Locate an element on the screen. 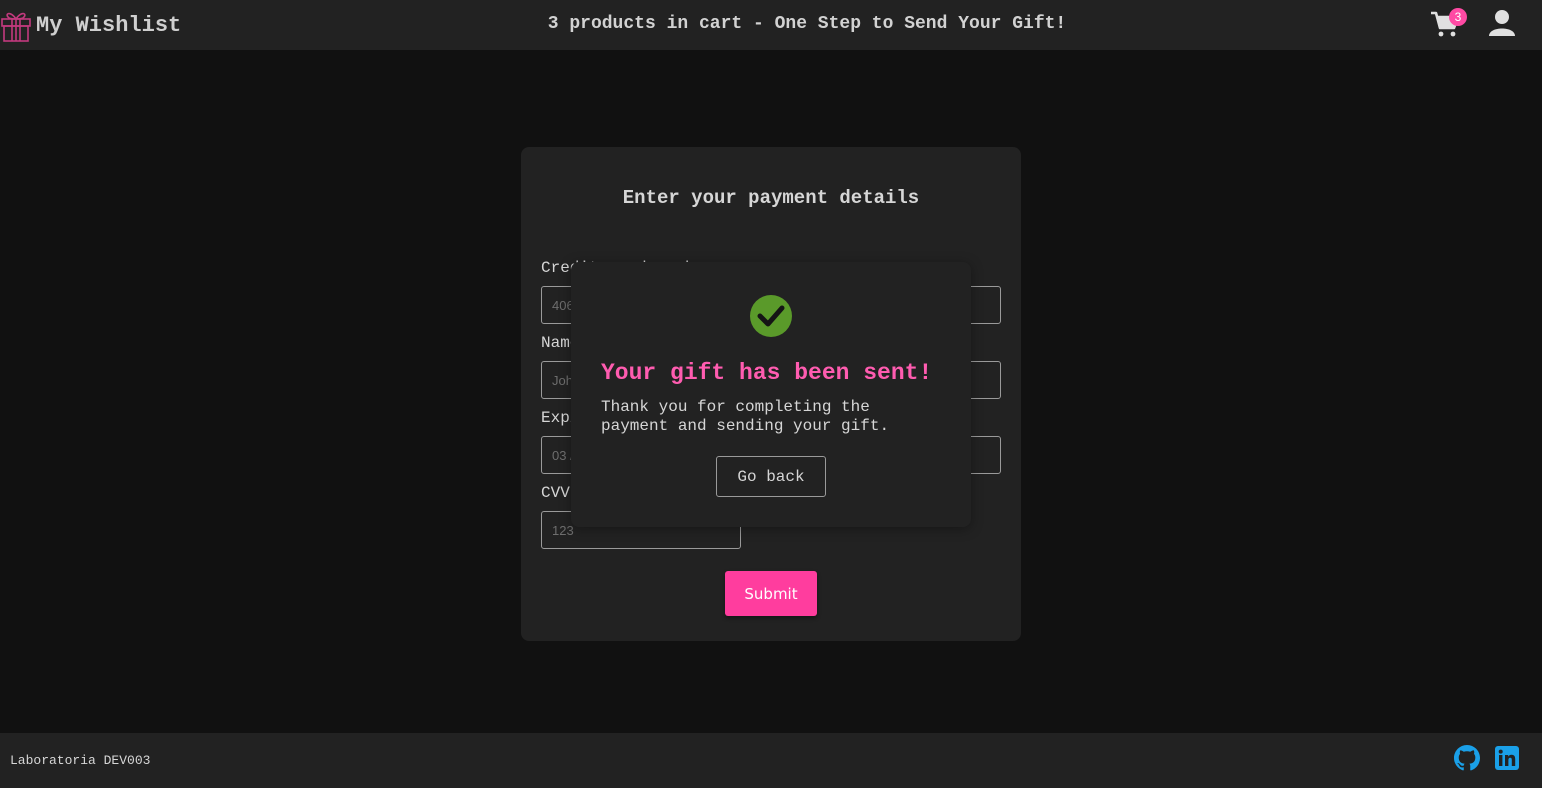  check-circle-icon is located at coordinates (771, 316).